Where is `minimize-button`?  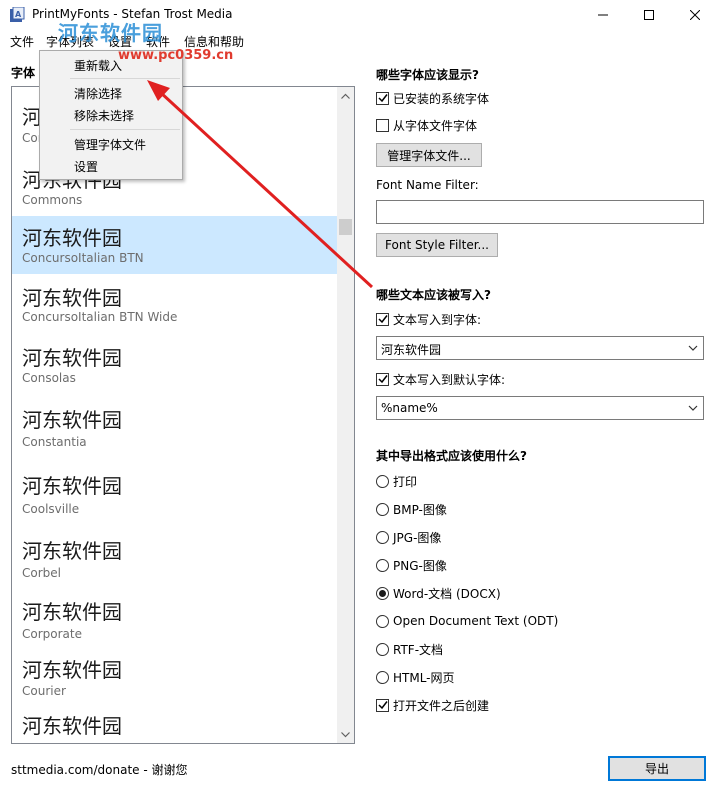
minimize-button is located at coordinates (603, 15).